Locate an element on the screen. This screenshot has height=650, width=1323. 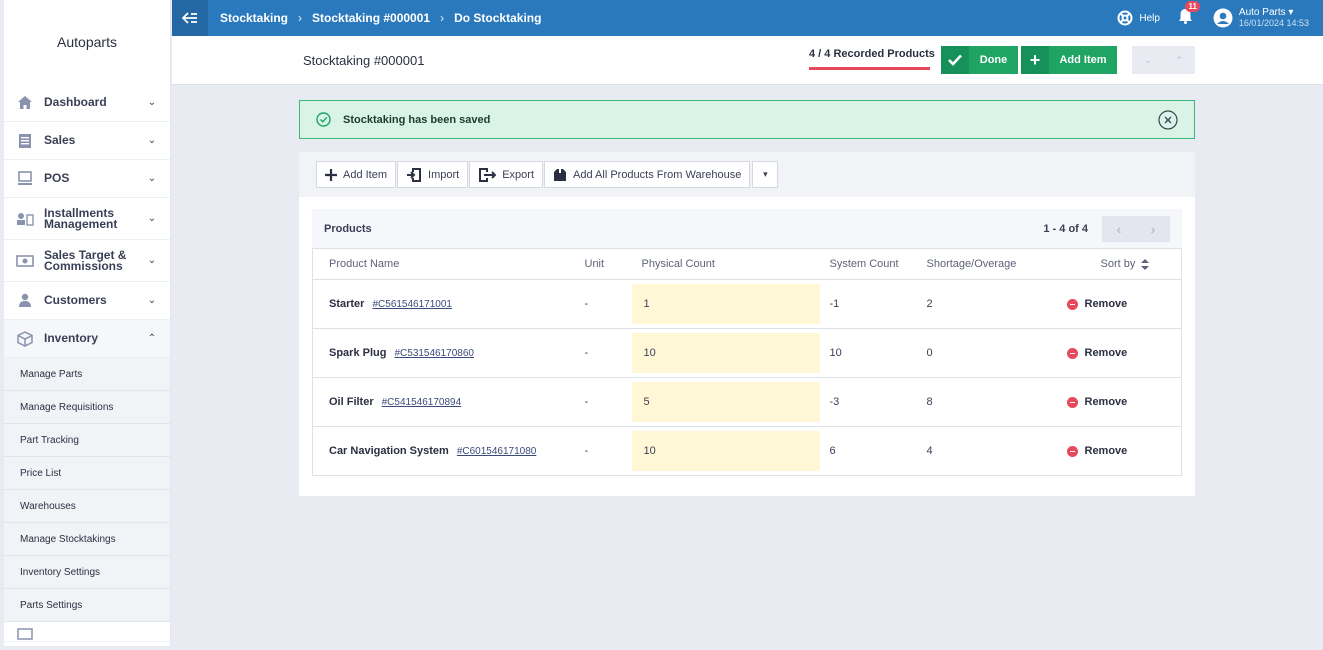
col-shortage-overage: Shortage/Overage is located at coordinates (1005, 264).